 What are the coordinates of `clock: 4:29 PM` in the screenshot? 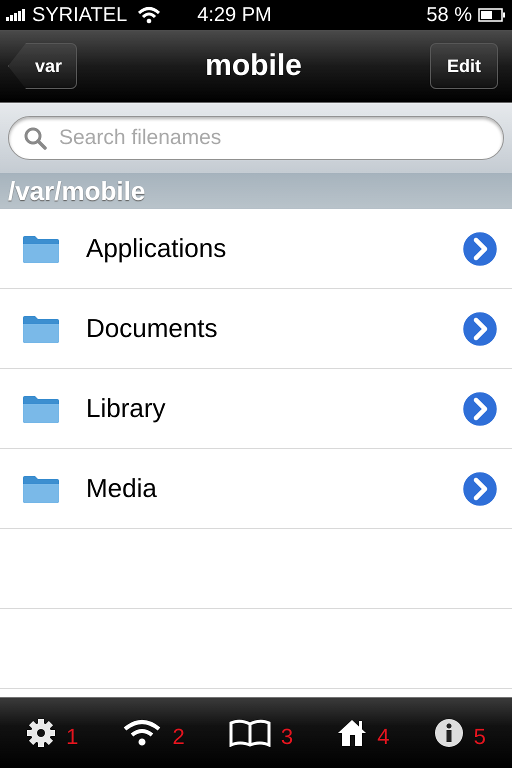 It's located at (235, 15).